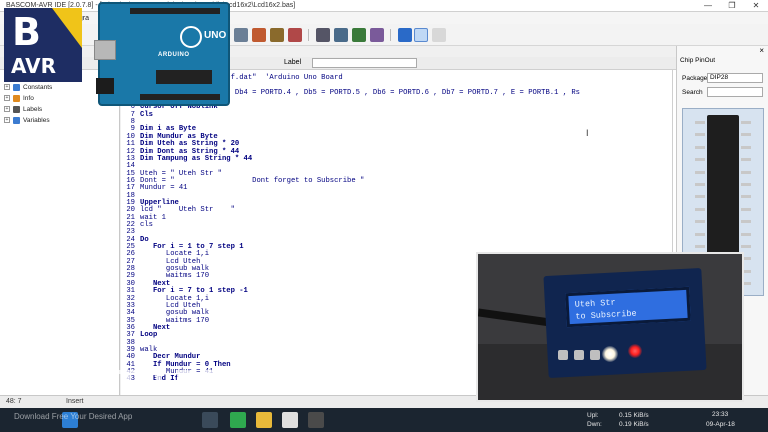  I want to click on clock-date: 09-Apr-18, so click(720, 424).